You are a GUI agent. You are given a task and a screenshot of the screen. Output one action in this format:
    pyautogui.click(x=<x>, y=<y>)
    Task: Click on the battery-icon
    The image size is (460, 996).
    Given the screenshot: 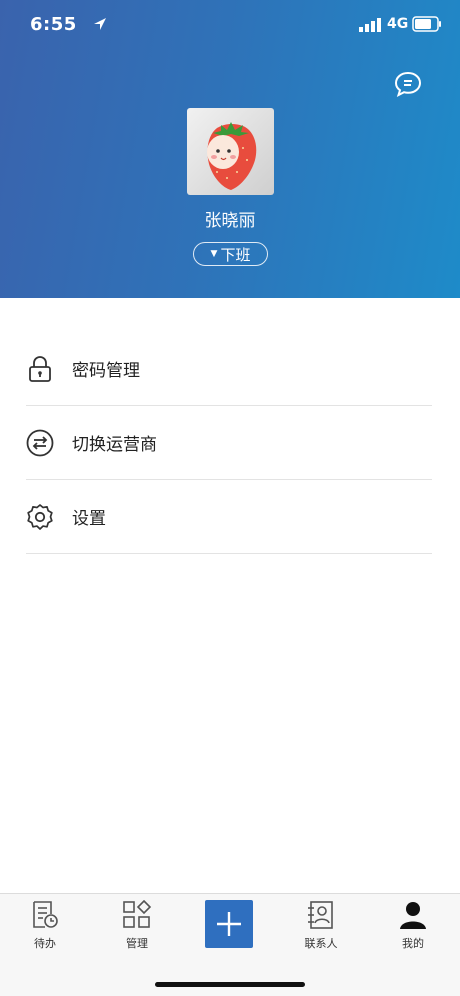 What is the action you would take?
    pyautogui.click(x=426, y=24)
    